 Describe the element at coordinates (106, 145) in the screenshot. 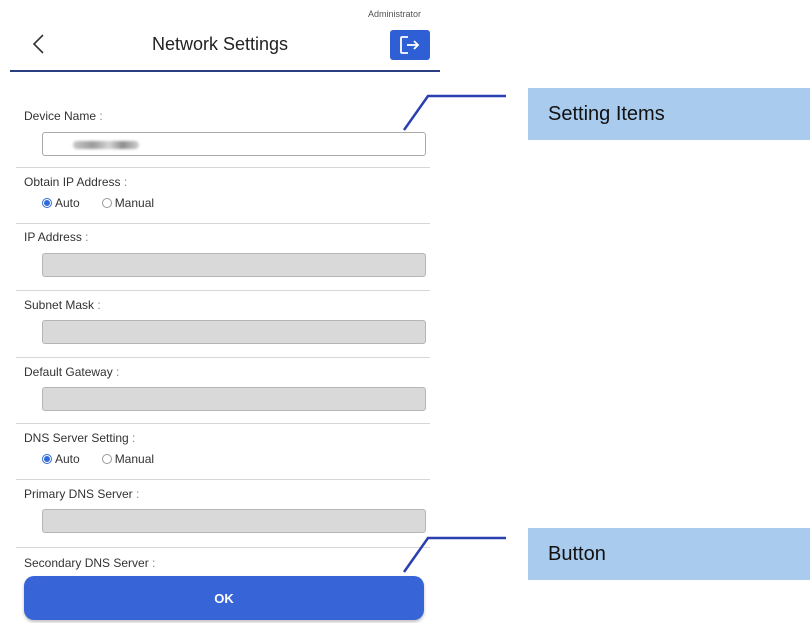

I see `redacted-value` at that location.